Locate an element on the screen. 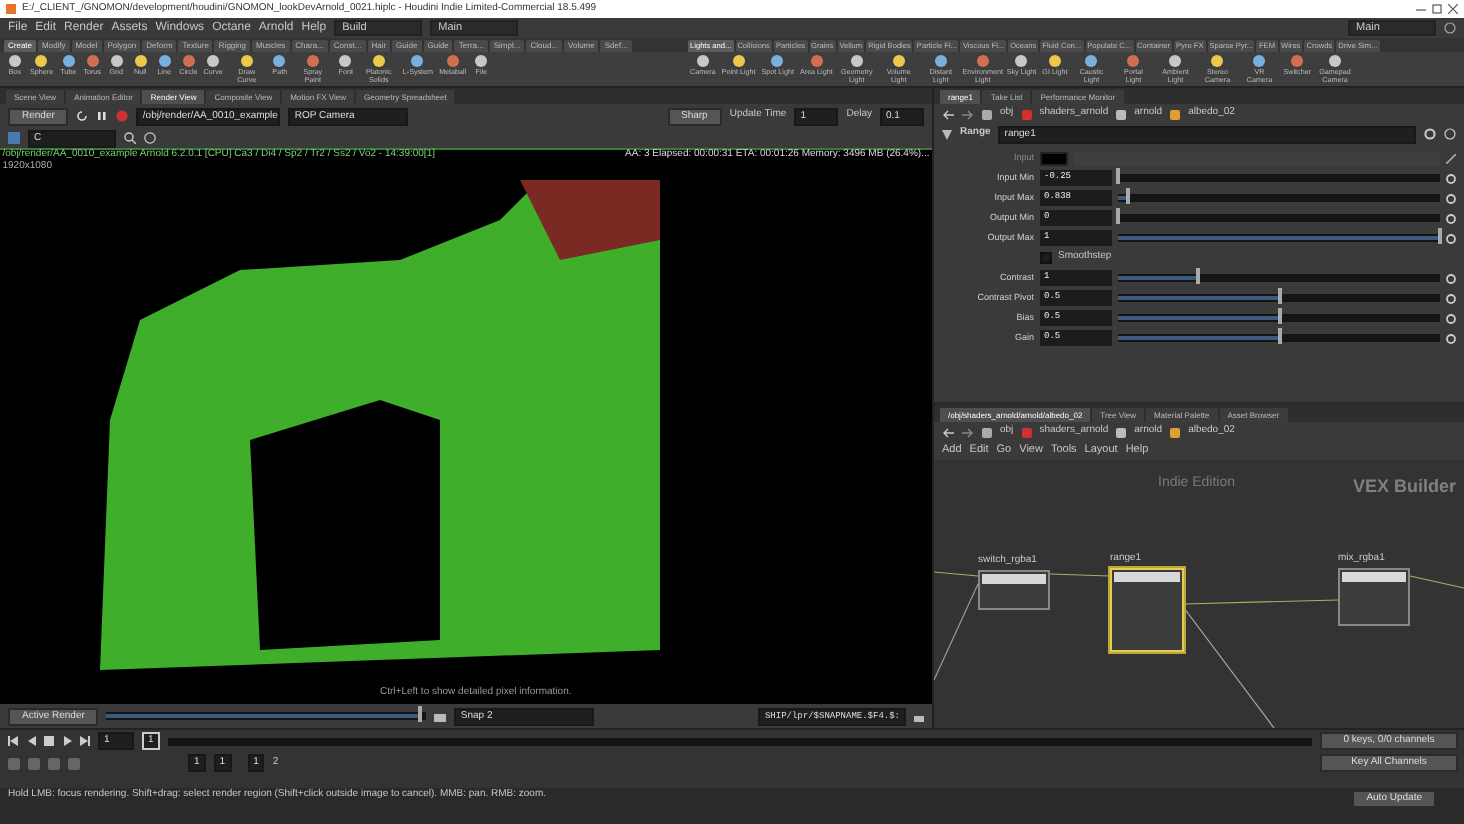  pause-icon is located at coordinates (102, 116).